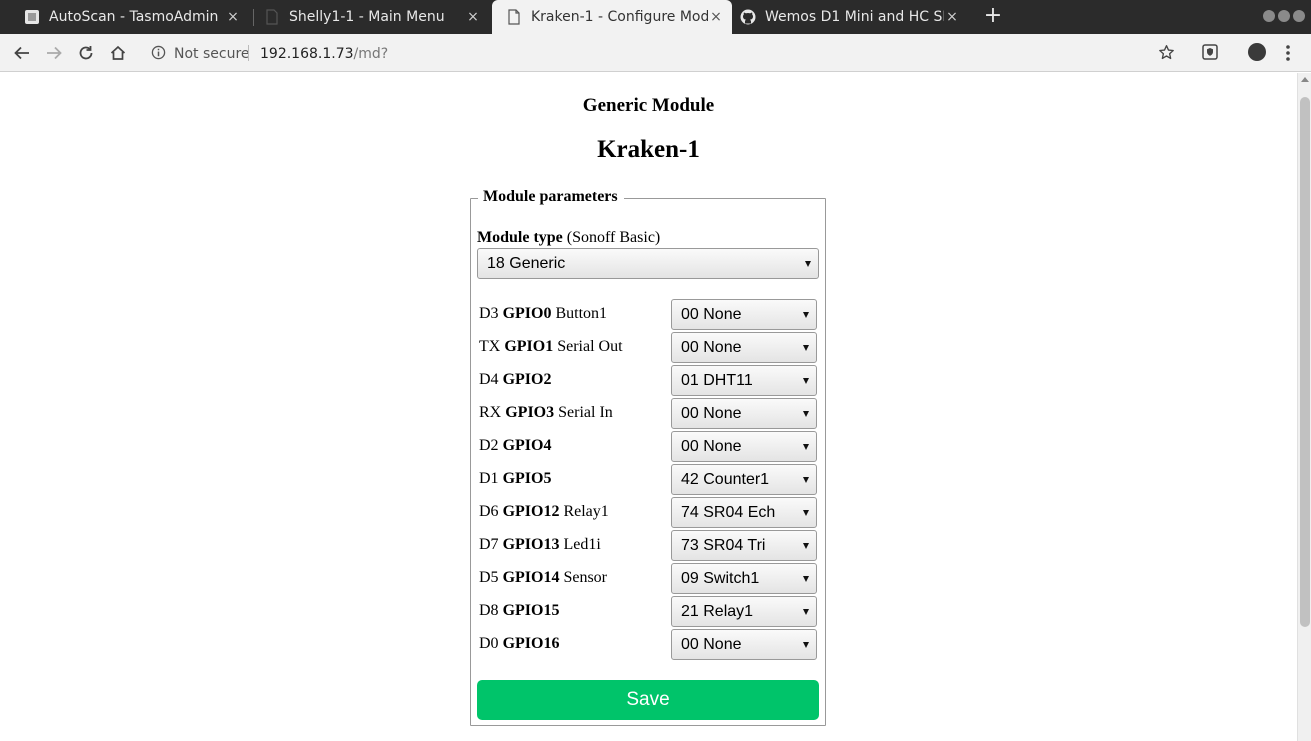  I want to click on forward-button, so click(54, 53).